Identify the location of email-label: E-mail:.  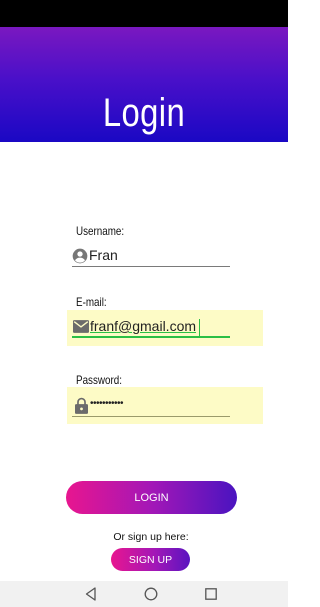
(91, 302).